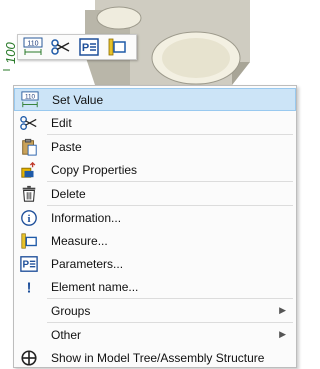 The height and width of the screenshot is (369, 320). Describe the element at coordinates (155, 99) in the screenshot. I see `menu-item-set-value: 110 Set Value` at that location.